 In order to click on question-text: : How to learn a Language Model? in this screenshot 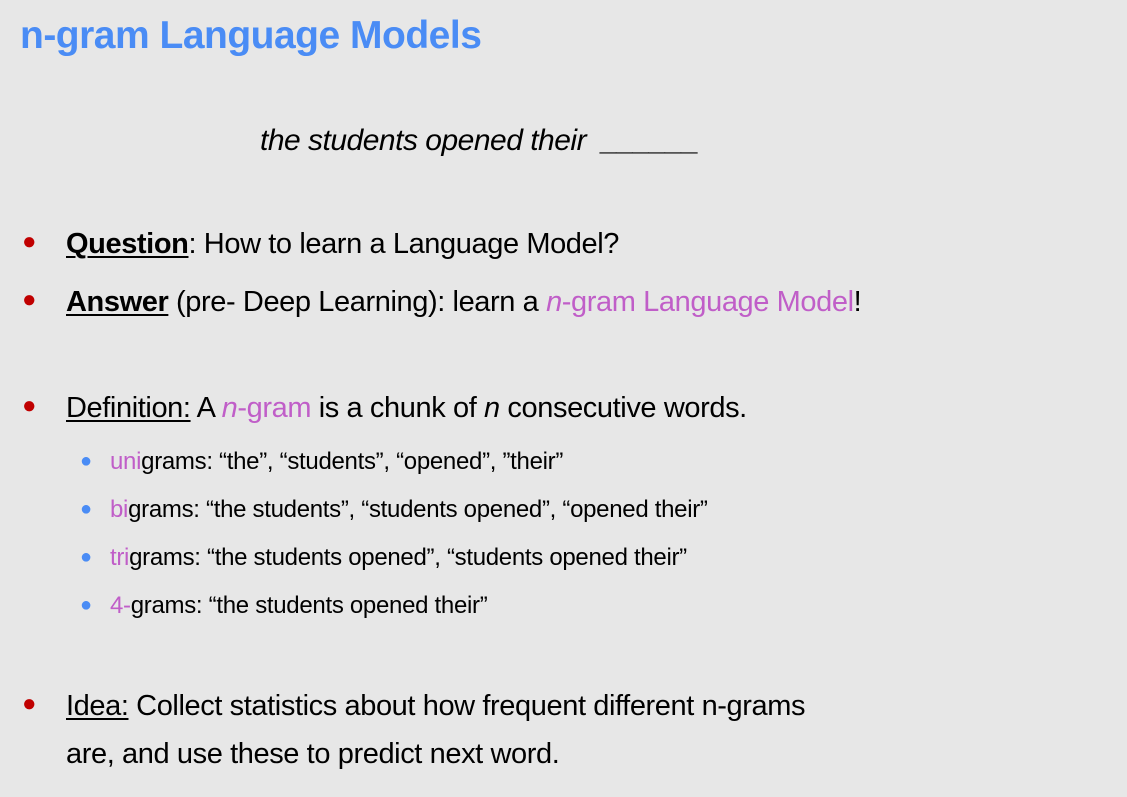, I will do `click(404, 244)`.